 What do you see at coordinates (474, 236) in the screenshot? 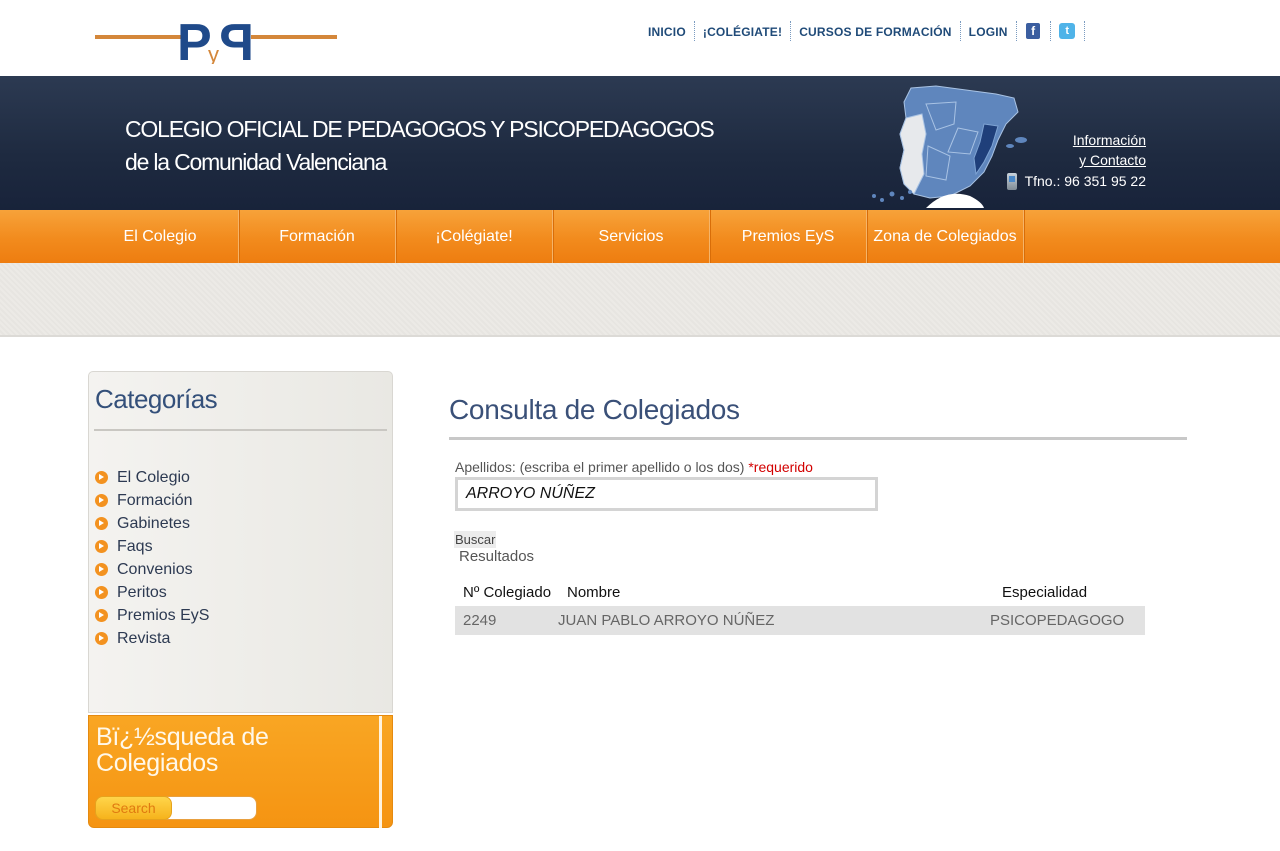
I see `nav-item-colegiate: ¡Colégiate!` at bounding box center [474, 236].